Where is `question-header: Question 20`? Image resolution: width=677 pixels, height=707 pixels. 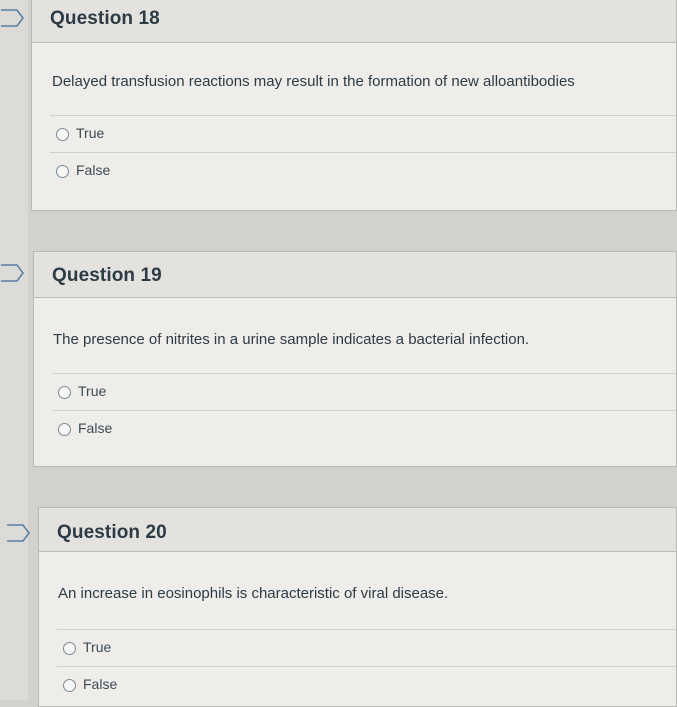
question-header: Question 20 is located at coordinates (357, 530).